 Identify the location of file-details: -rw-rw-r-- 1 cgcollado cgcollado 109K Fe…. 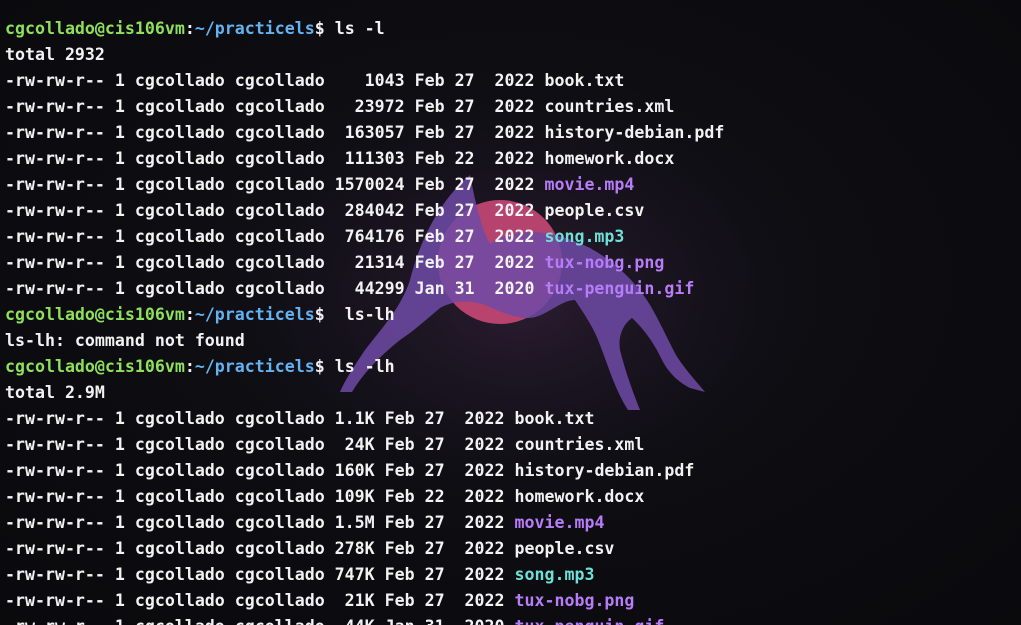
(260, 496).